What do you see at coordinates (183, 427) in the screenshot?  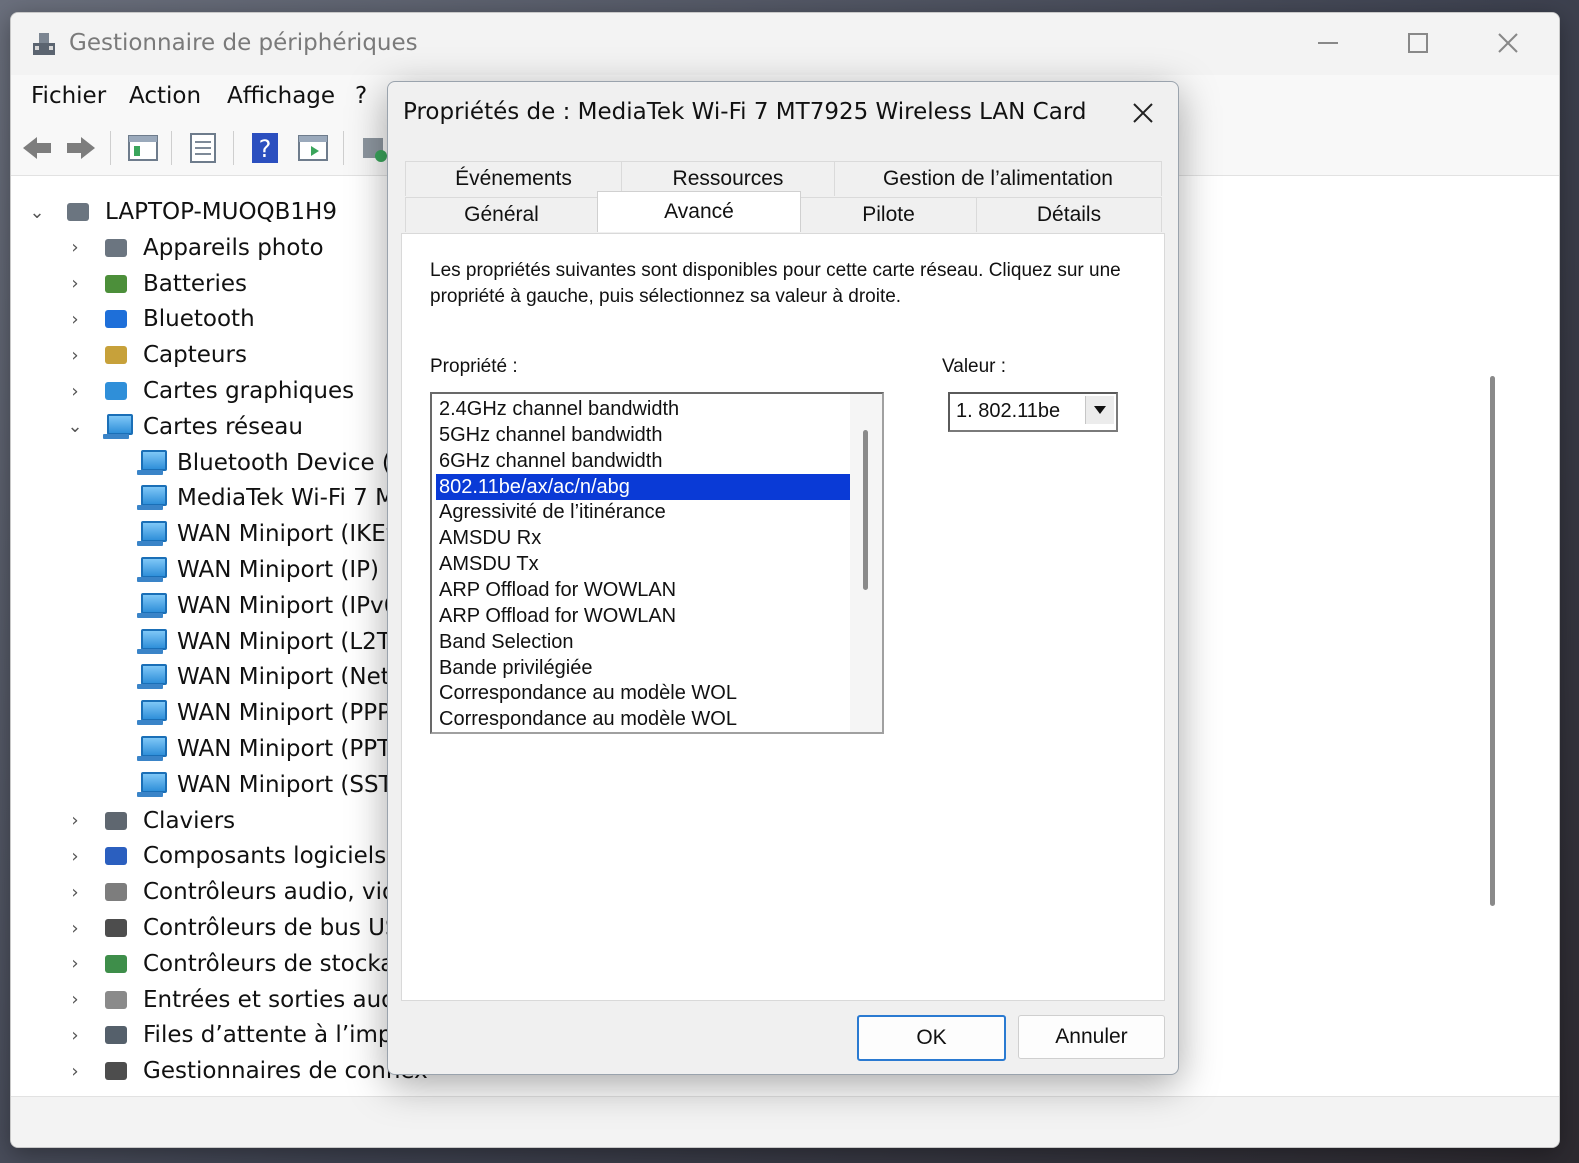 I see `tree-category-network: ⌄ Cartes réseau` at bounding box center [183, 427].